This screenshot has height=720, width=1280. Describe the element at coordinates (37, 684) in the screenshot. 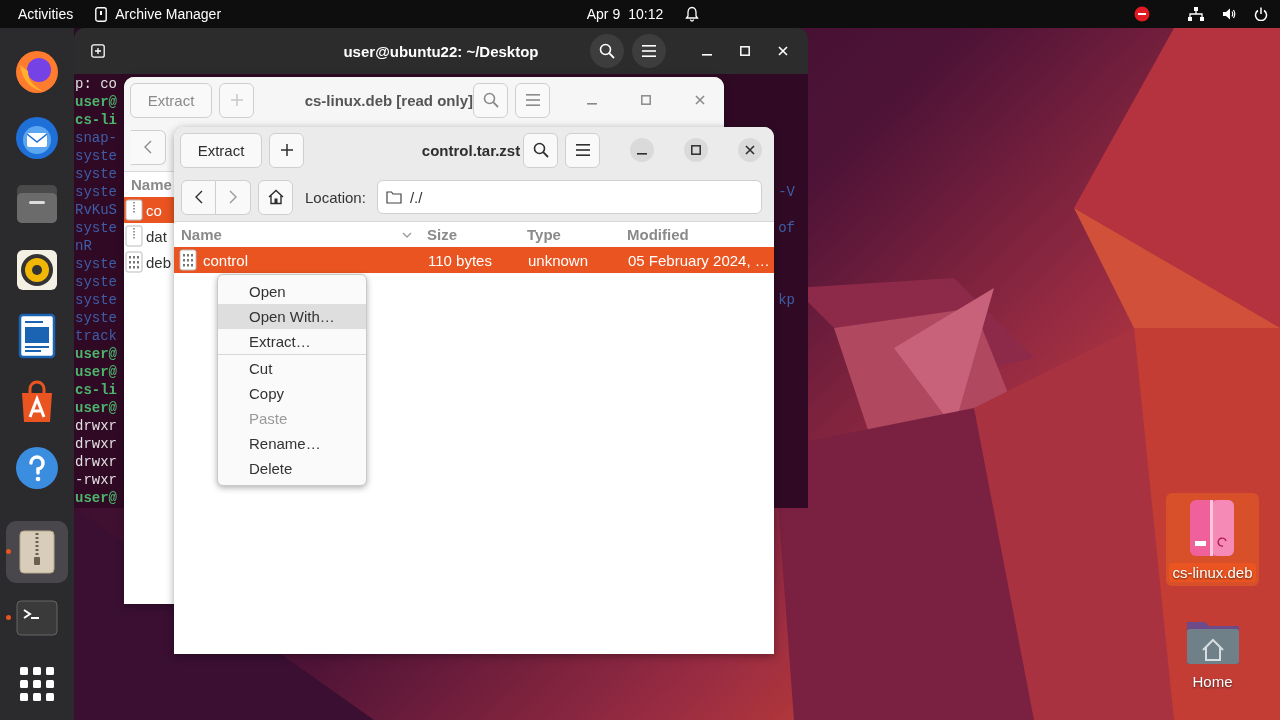

I see `apps-grid-icon` at that location.